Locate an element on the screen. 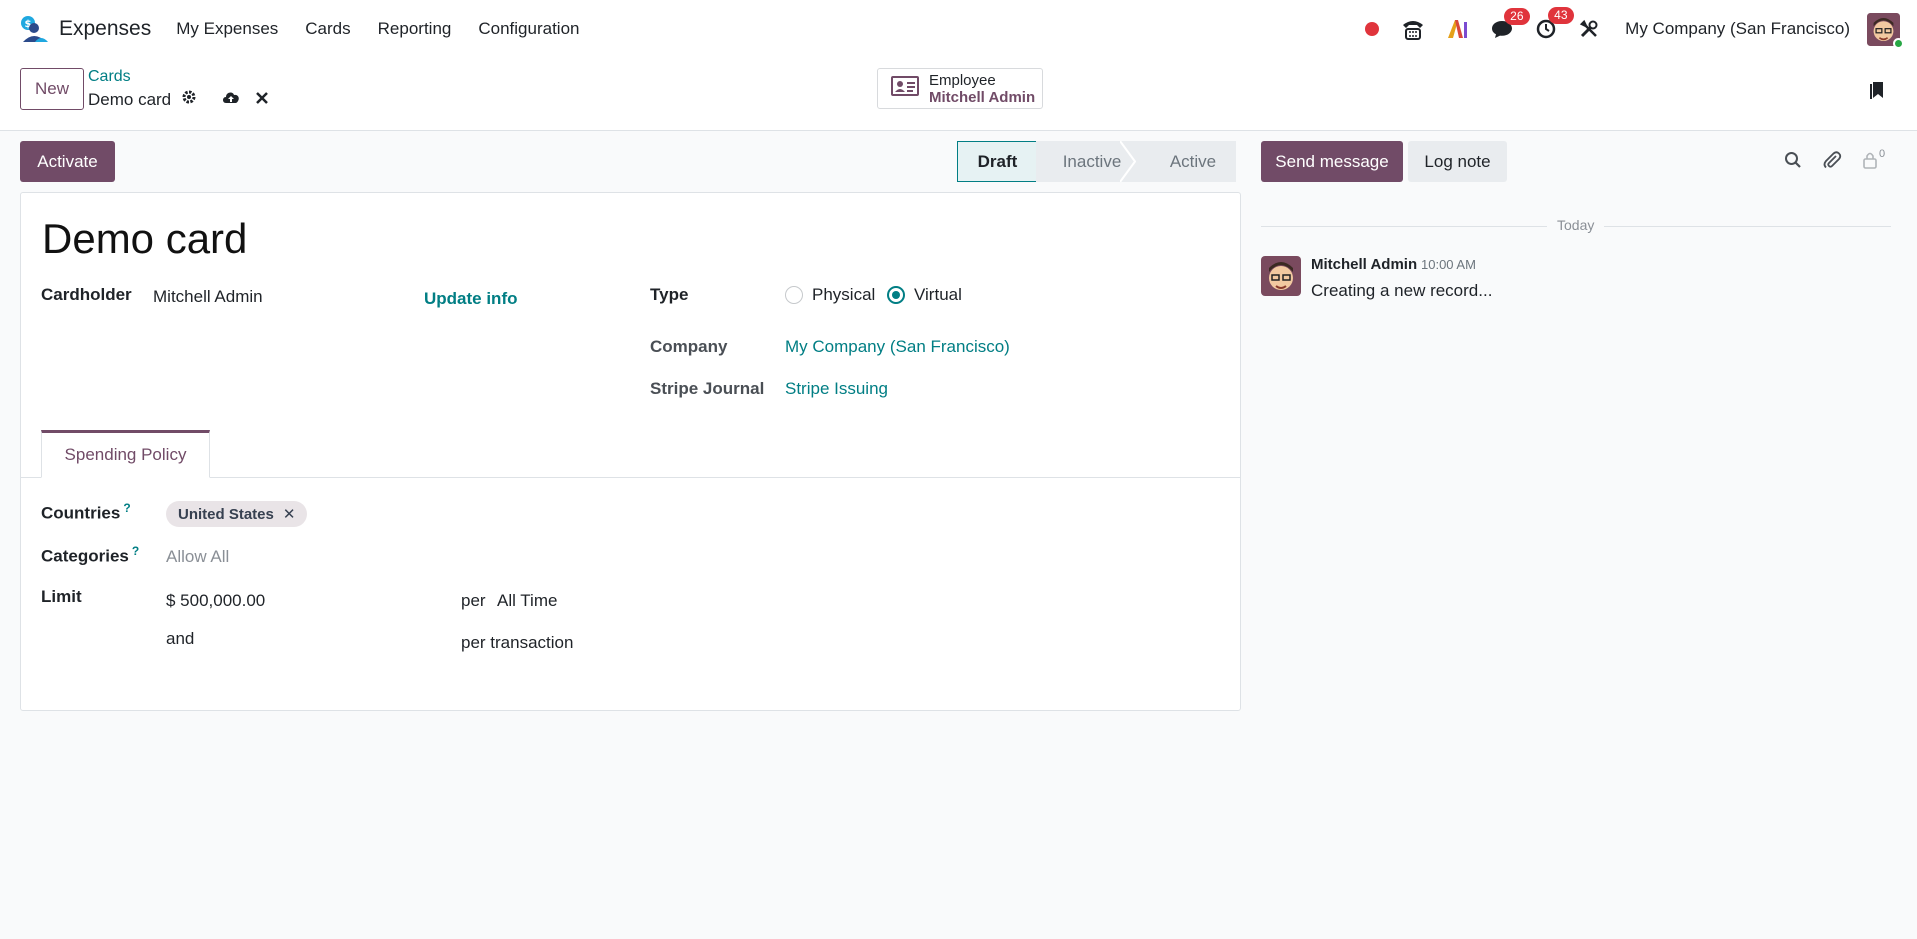  smart-button-value: Mitchell Admin is located at coordinates (982, 97).